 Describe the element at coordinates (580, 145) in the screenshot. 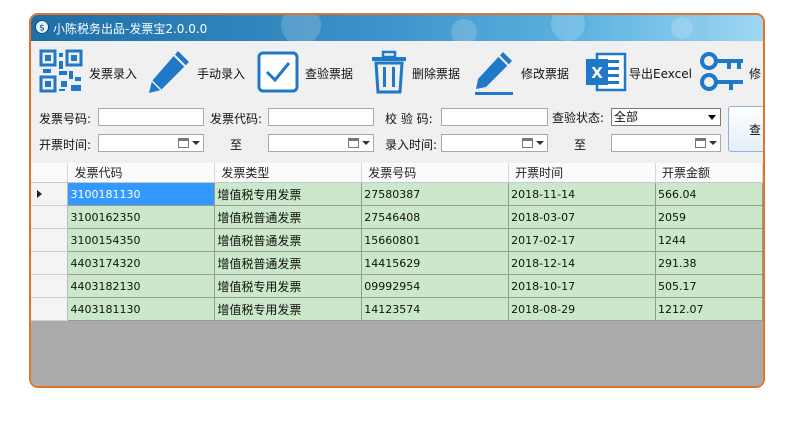

I see `entry-time-to-label: 至` at that location.